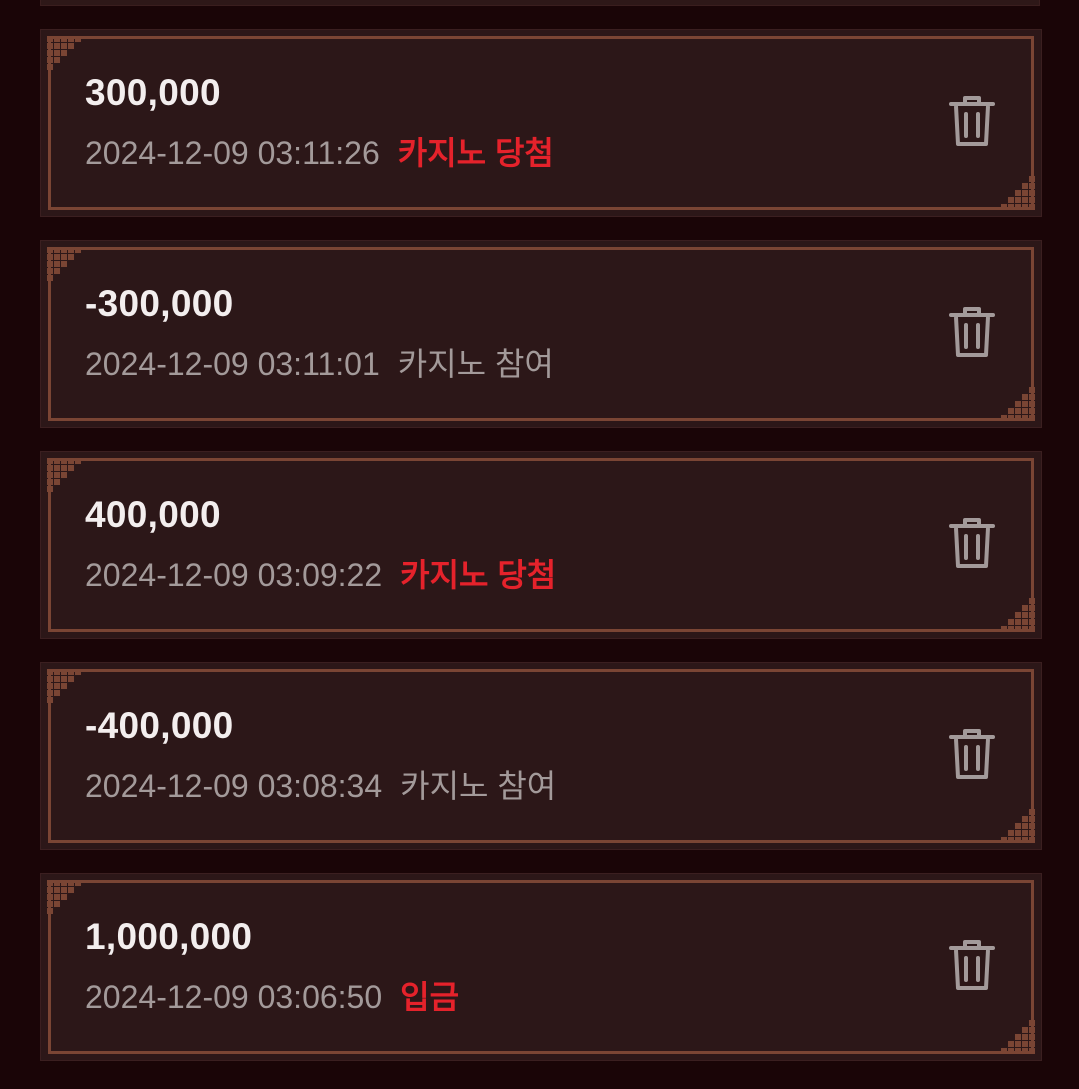 The image size is (1079, 1089). I want to click on previous-card-edge, so click(540, 3).